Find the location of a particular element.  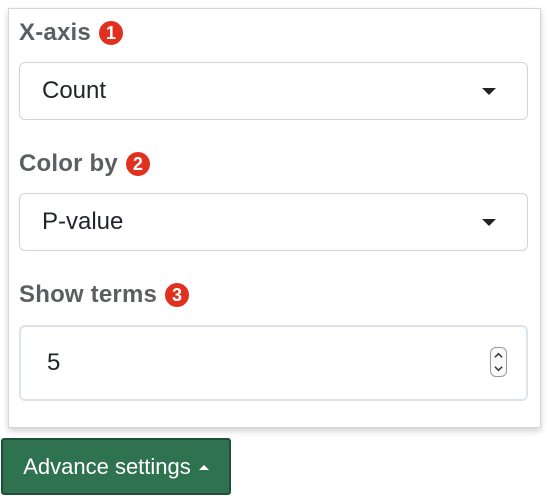

colorby-select-value: P-value is located at coordinates (83, 221).